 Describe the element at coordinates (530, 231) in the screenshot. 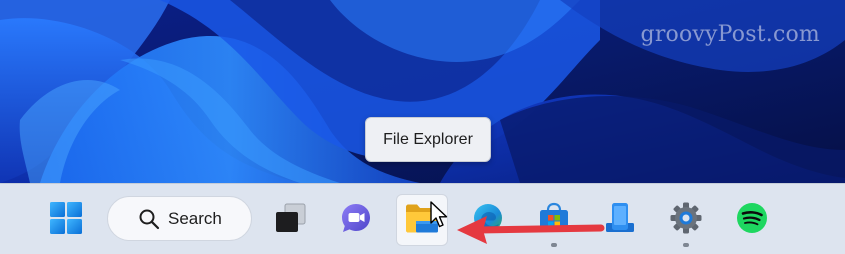

I see `red-pointer-arrow-icon` at that location.